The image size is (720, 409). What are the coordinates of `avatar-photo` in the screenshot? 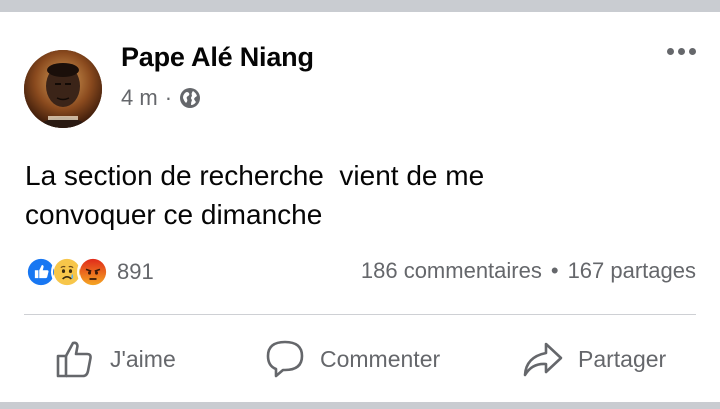 It's located at (63, 89).